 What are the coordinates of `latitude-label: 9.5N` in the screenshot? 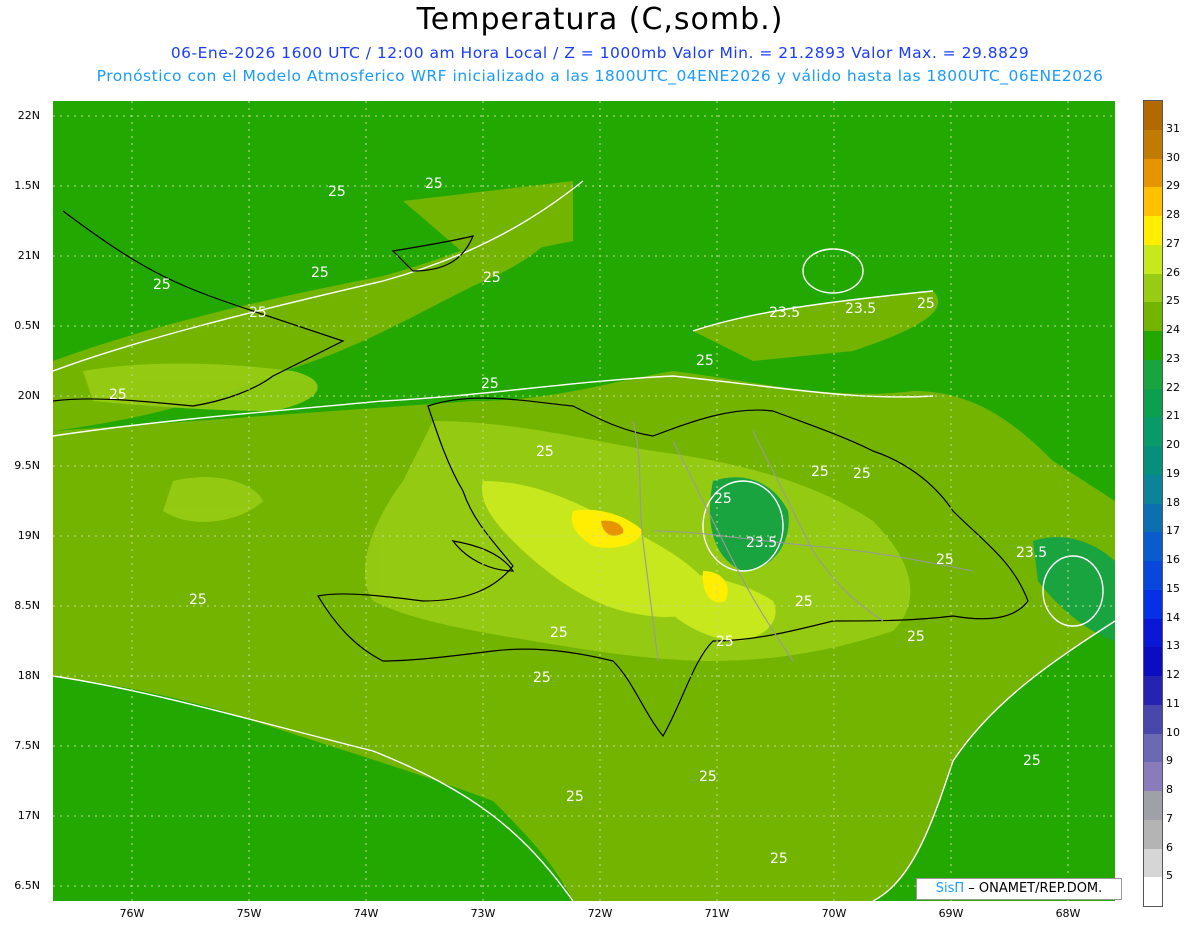 It's located at (27, 465).